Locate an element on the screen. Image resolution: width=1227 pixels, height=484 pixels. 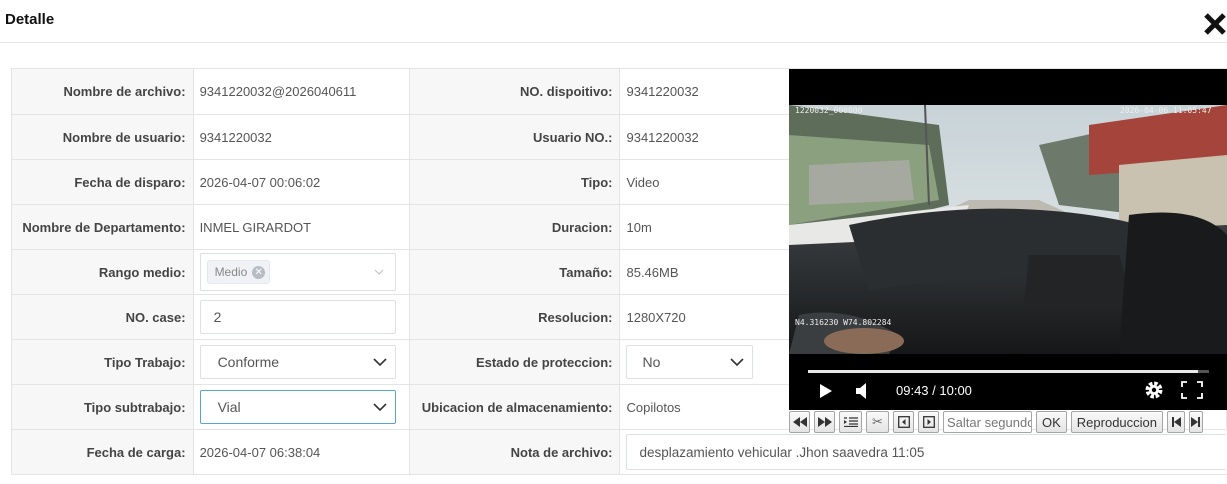
previous-frame-icon is located at coordinates (903, 422).